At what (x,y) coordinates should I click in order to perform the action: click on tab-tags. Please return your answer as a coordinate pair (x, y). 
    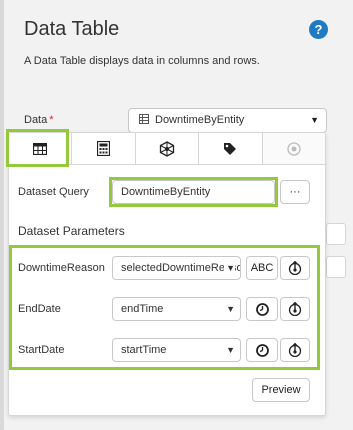
    Looking at the image, I should click on (231, 148).